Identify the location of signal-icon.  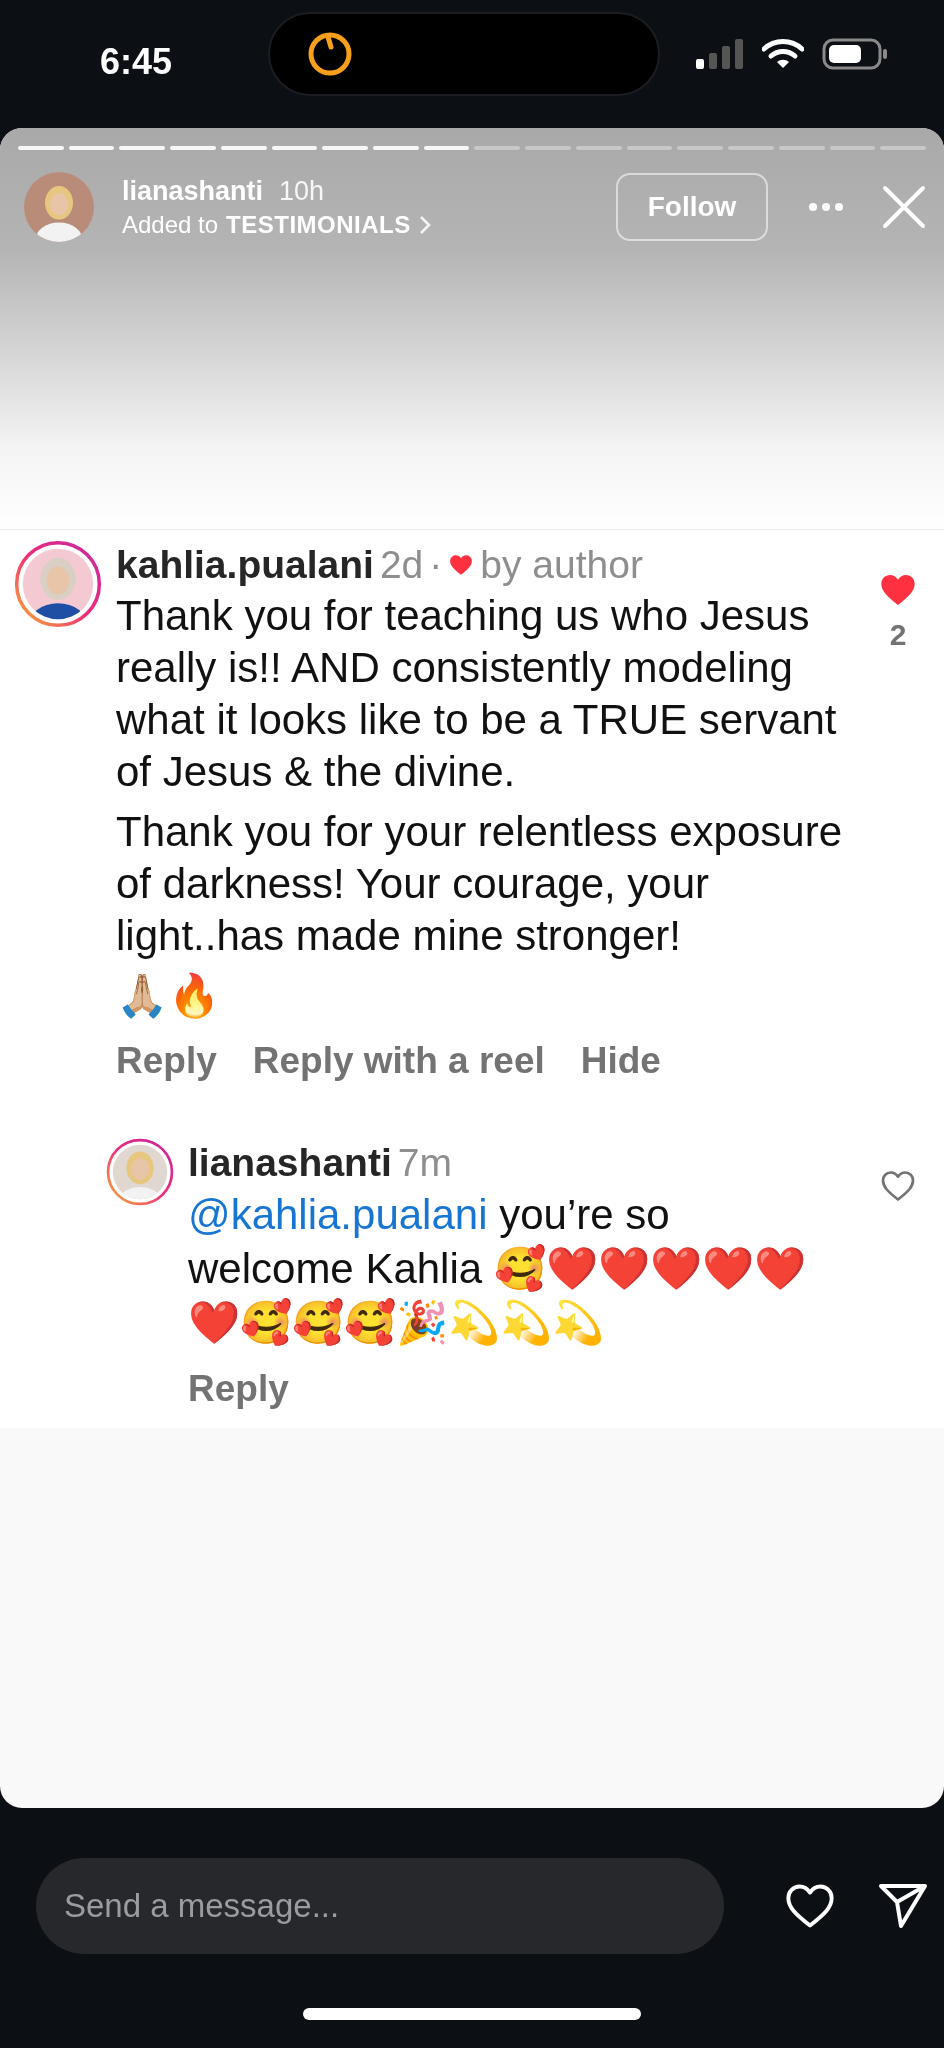
(720, 54).